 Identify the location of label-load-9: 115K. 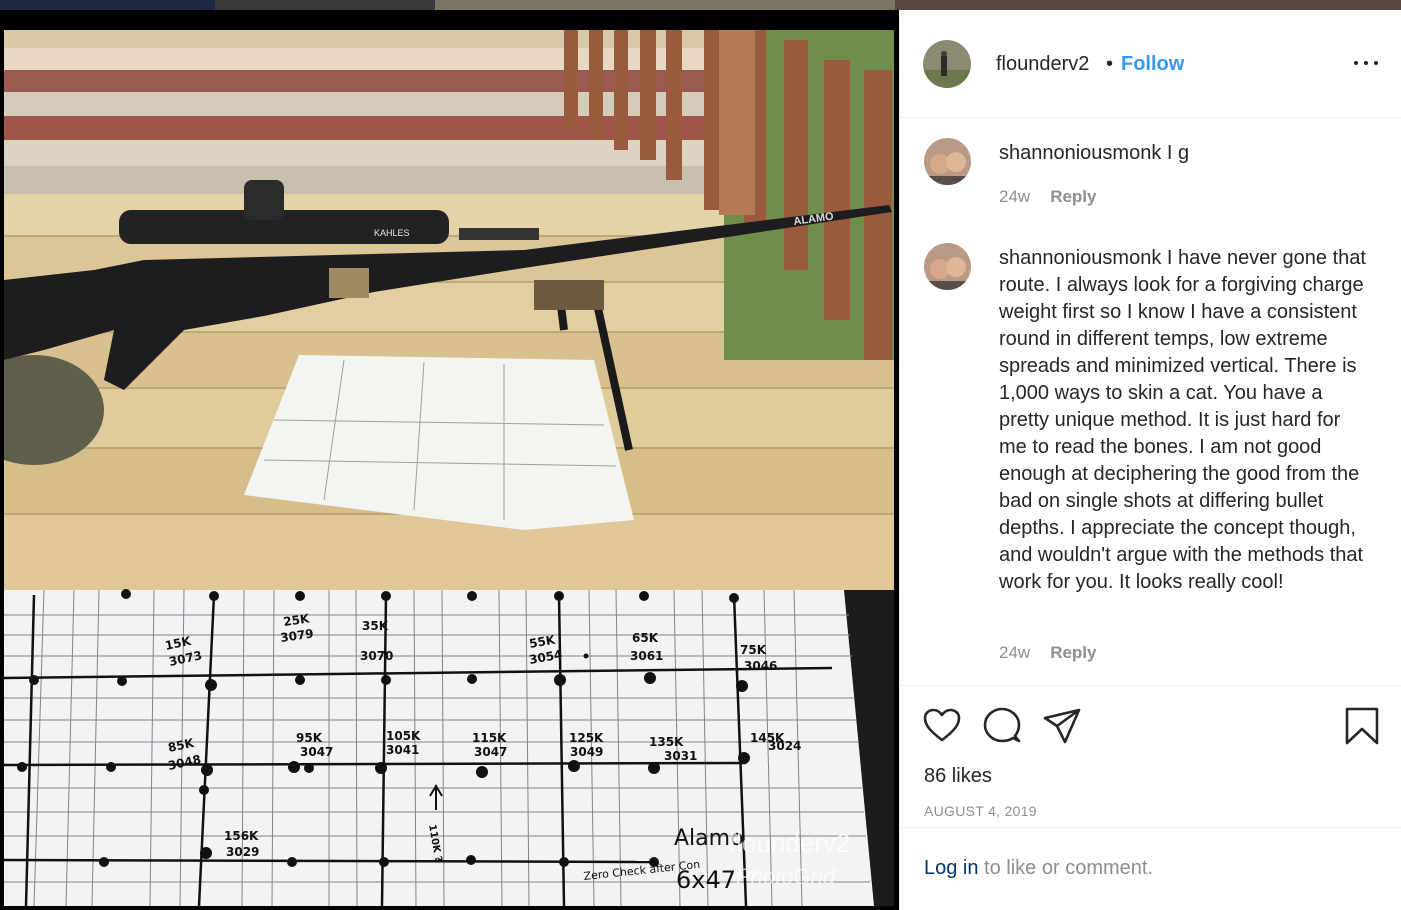
(489, 738).